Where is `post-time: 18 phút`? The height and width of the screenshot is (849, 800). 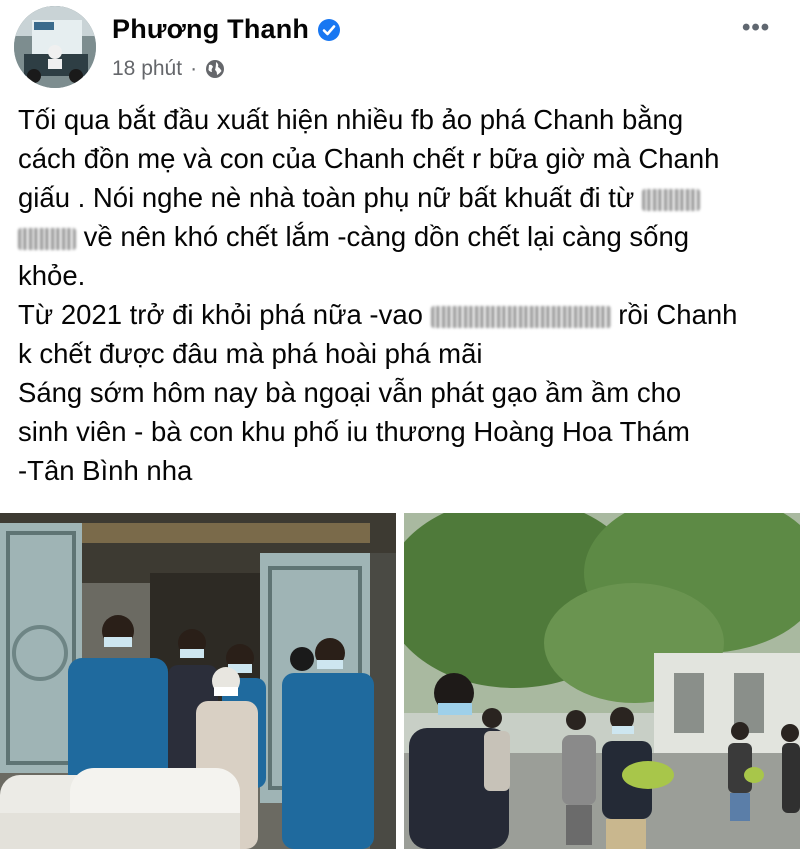 post-time: 18 phút is located at coordinates (147, 69).